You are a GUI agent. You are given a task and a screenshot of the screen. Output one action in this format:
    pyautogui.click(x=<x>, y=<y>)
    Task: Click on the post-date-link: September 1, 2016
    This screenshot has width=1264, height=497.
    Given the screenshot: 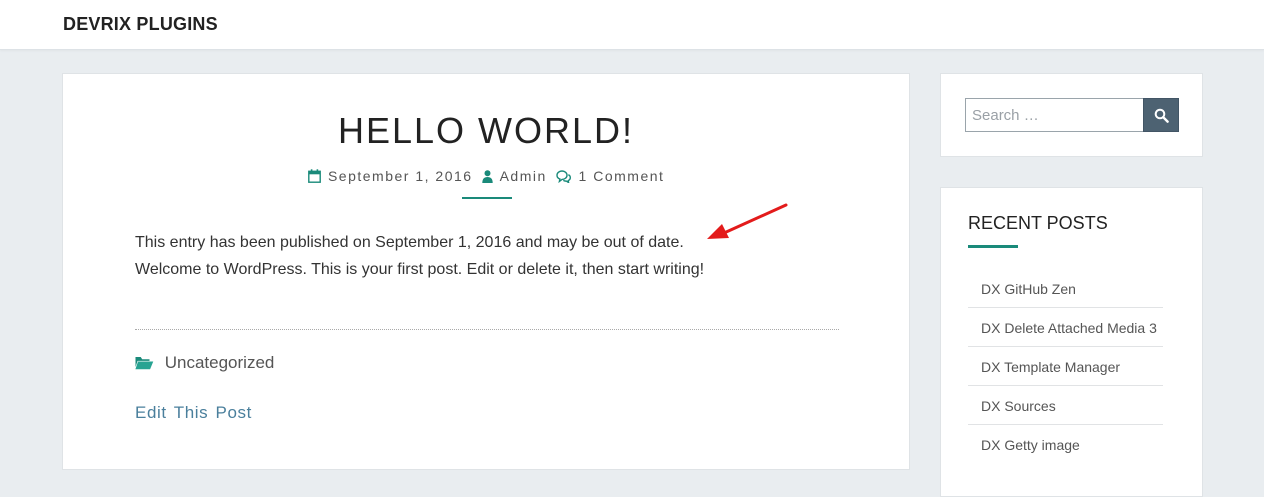 What is the action you would take?
    pyautogui.click(x=400, y=176)
    